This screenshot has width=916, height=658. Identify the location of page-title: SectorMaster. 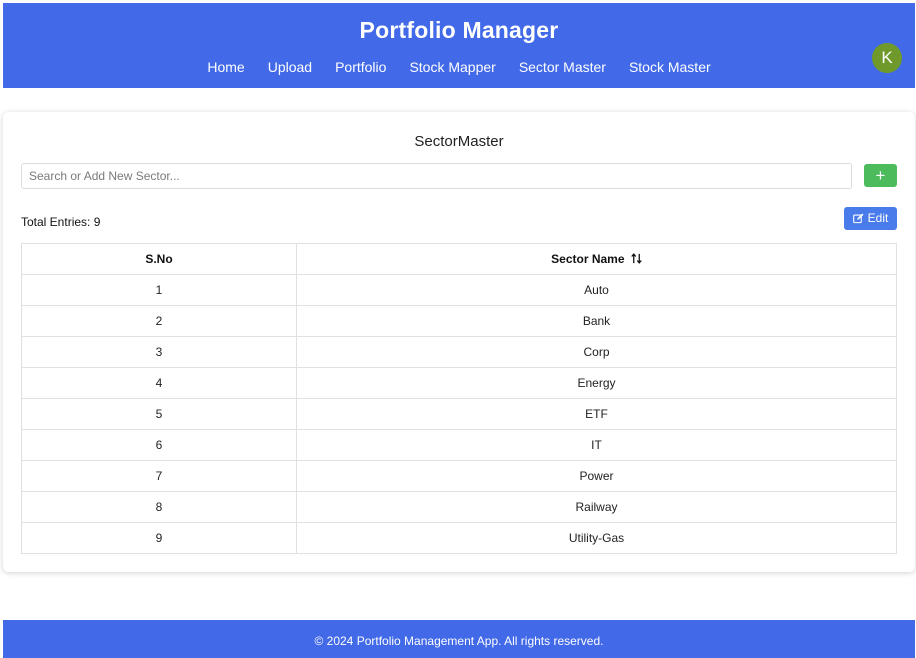
(459, 141).